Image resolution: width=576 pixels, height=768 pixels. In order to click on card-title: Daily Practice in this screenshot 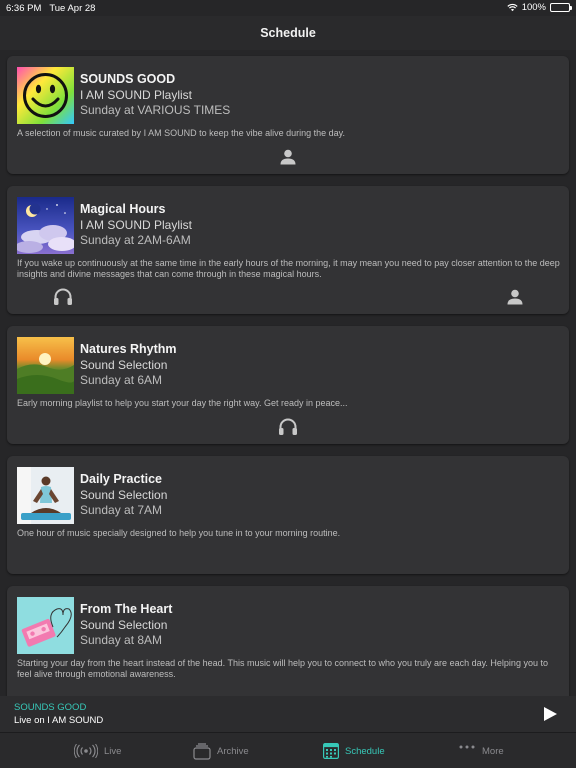, I will do `click(121, 479)`.